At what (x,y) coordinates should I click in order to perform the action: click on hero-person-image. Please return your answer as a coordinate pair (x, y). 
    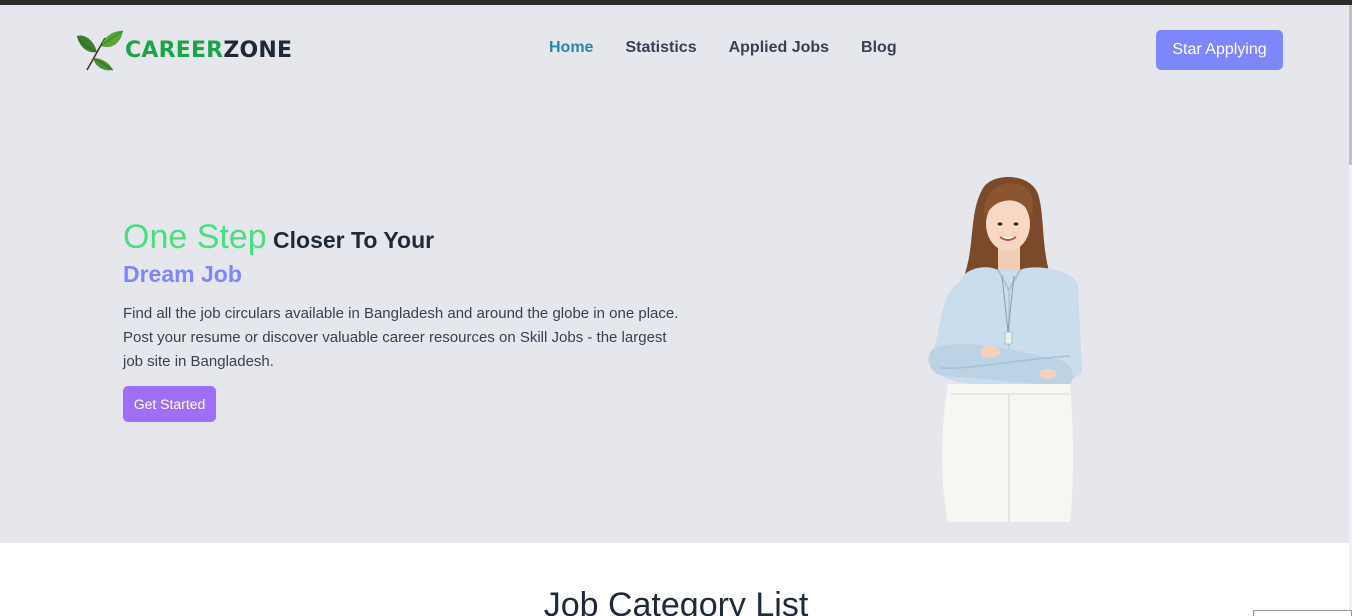
    Looking at the image, I should click on (1005, 349).